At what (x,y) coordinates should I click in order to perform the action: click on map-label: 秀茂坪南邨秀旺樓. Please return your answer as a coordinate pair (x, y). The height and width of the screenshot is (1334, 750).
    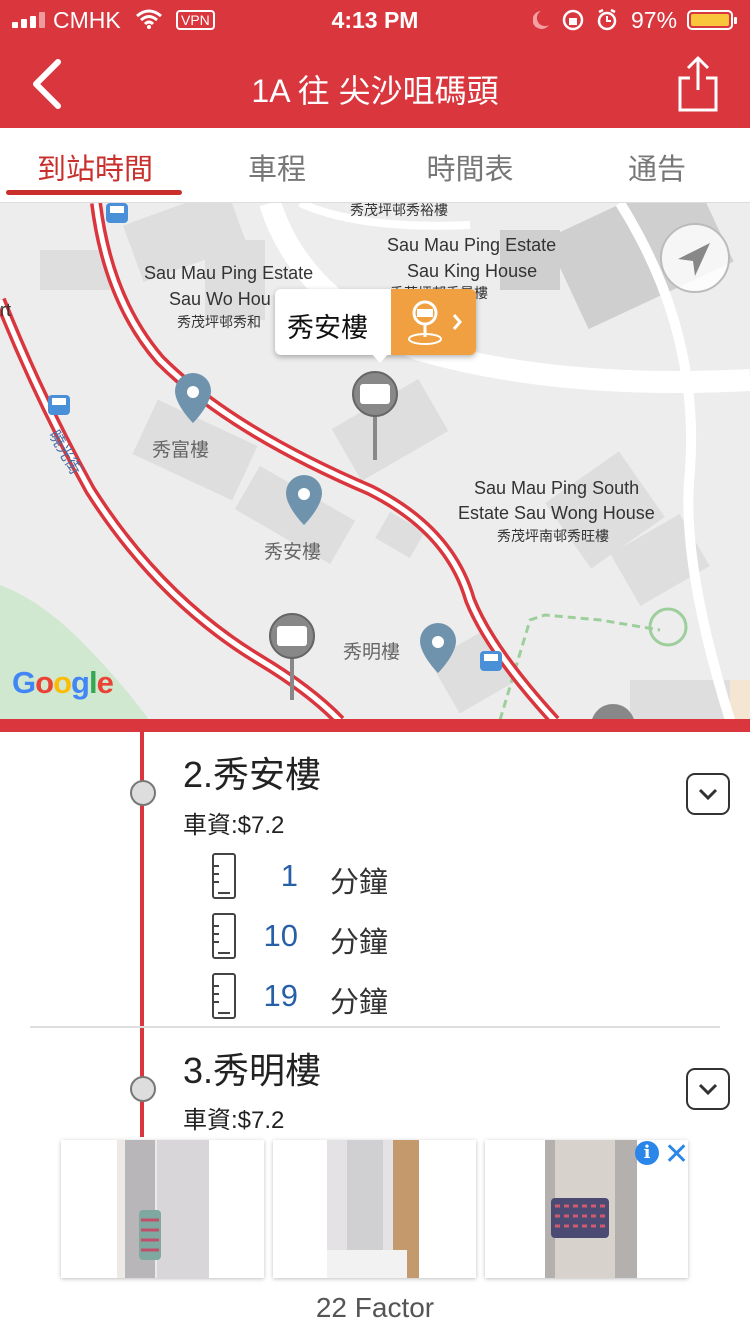
    Looking at the image, I should click on (553, 536).